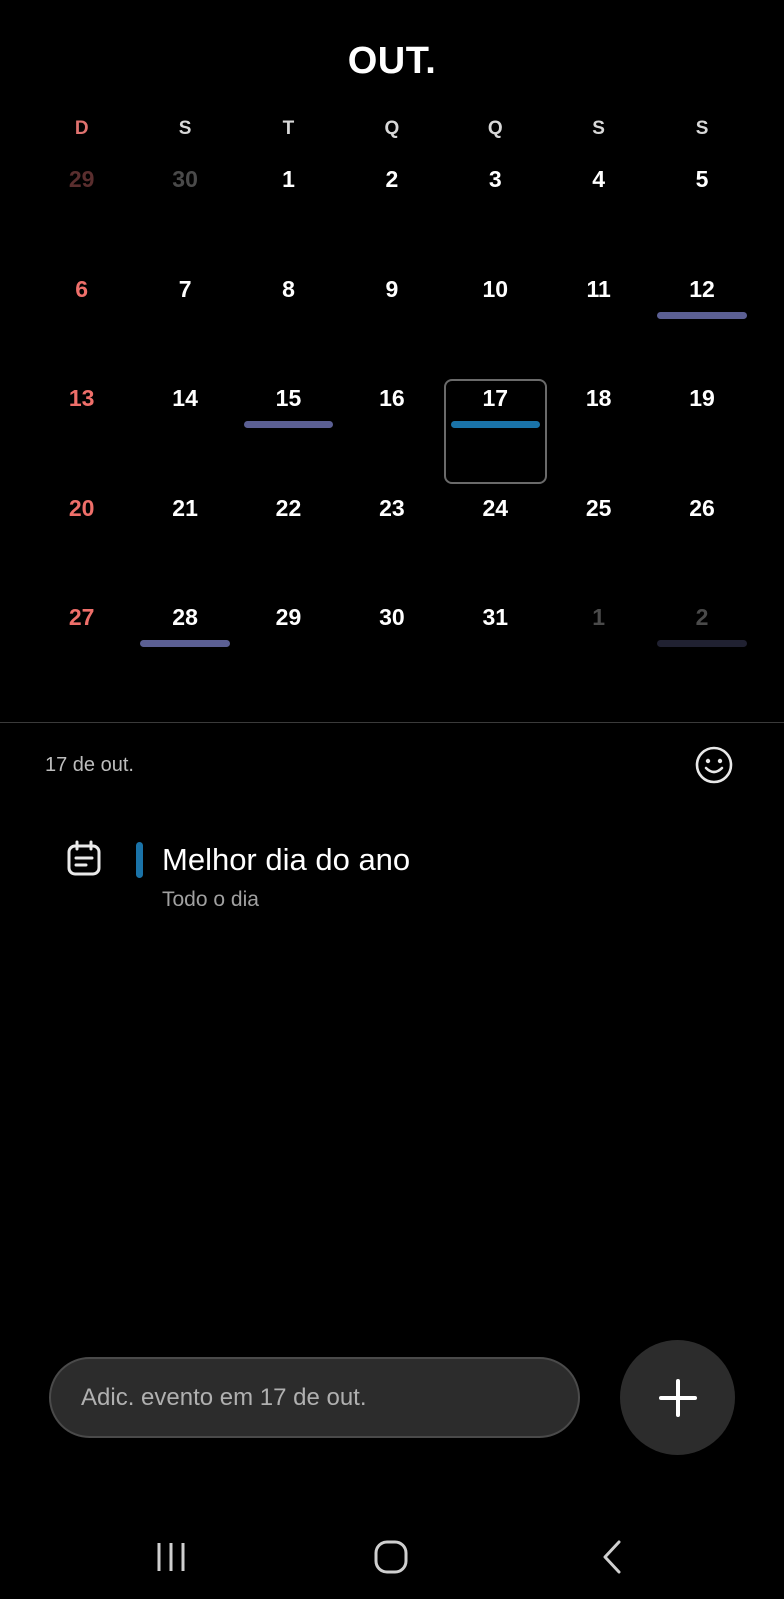 This screenshot has width=784, height=1599. I want to click on navigation-bar, so click(392, 1555).